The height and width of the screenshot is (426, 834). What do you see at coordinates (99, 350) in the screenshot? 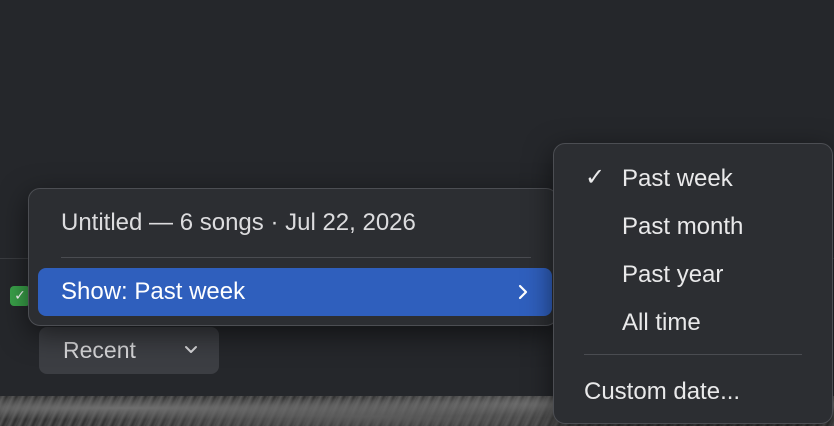
I see `recent-dropdown-label: Recent` at bounding box center [99, 350].